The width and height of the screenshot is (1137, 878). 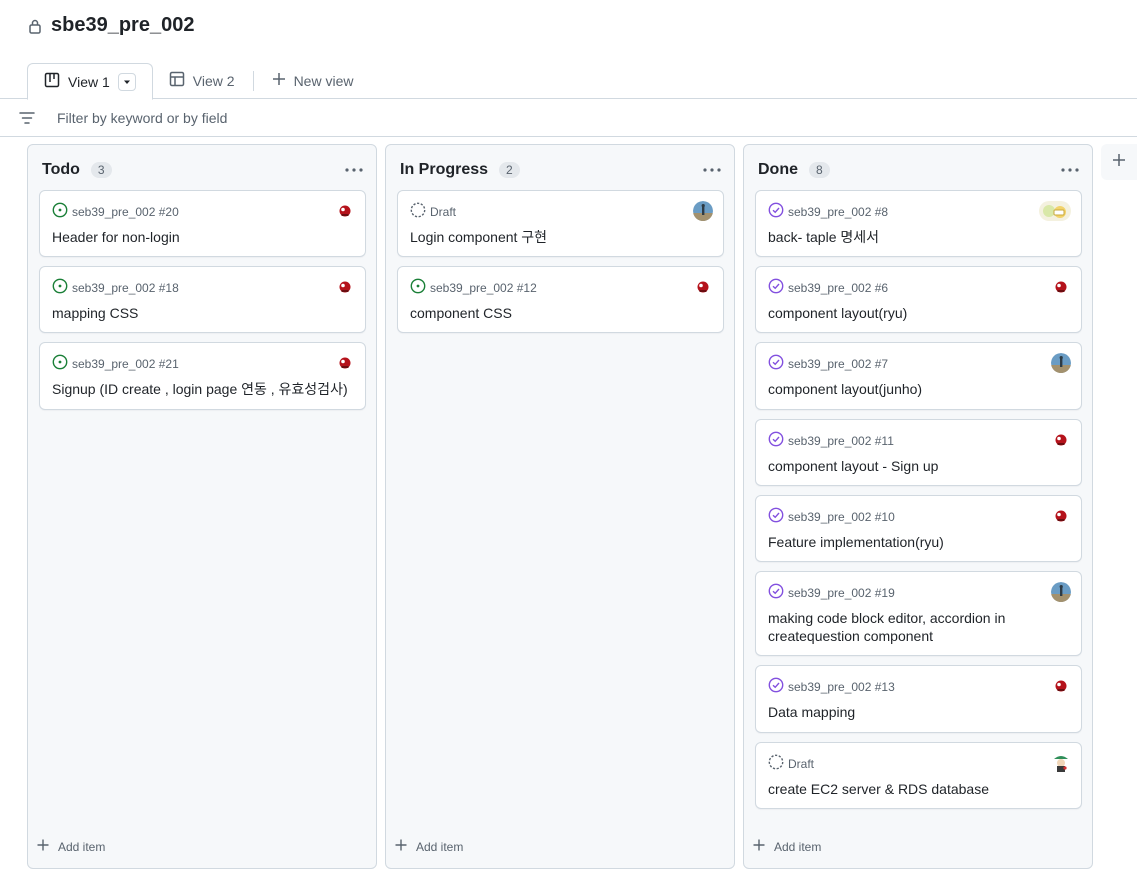 I want to click on column-count-badge: 8, so click(x=819, y=170).